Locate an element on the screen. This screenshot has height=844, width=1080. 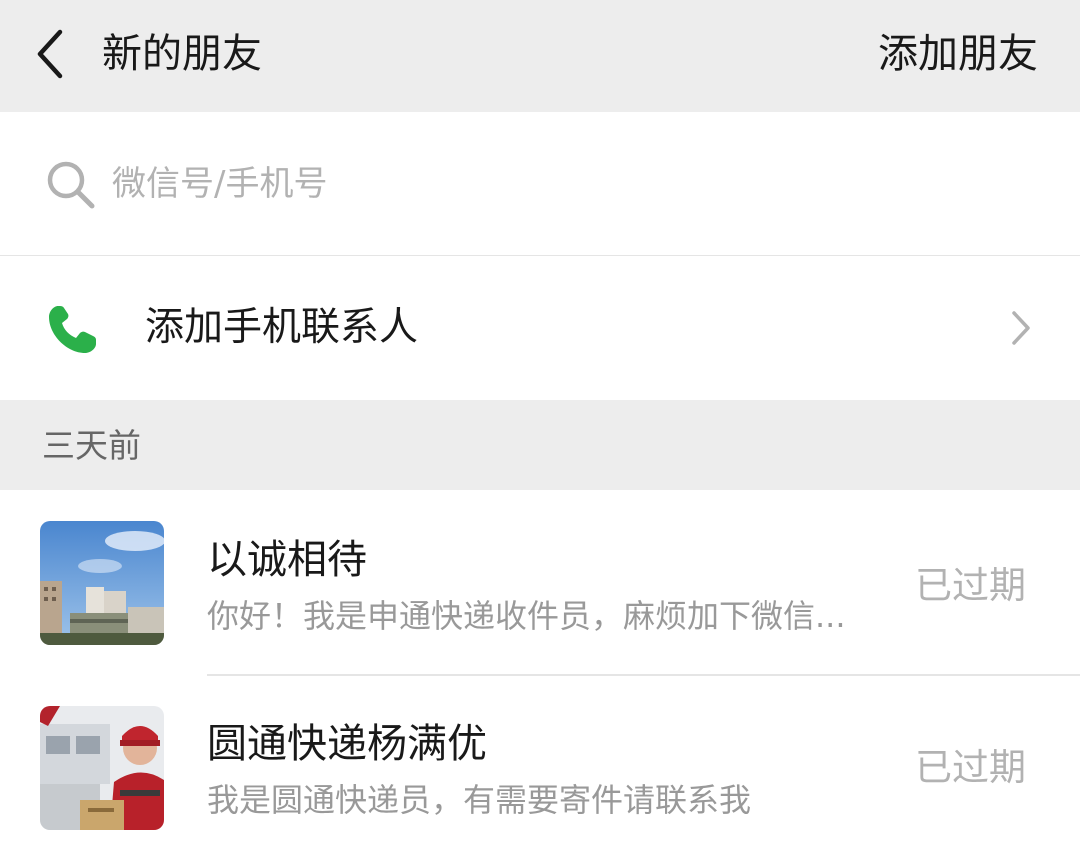
request-name: 以诚相待 is located at coordinates (287, 560).